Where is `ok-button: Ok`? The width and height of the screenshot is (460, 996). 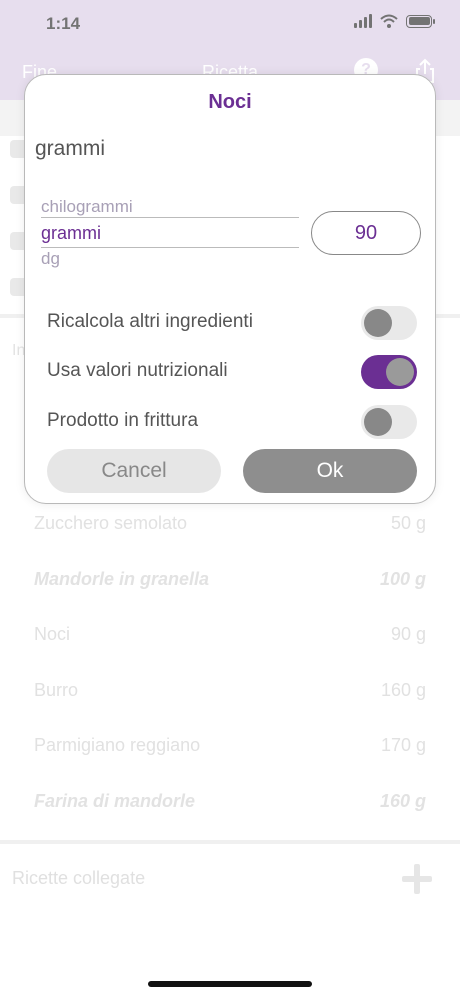
ok-button: Ok is located at coordinates (330, 471).